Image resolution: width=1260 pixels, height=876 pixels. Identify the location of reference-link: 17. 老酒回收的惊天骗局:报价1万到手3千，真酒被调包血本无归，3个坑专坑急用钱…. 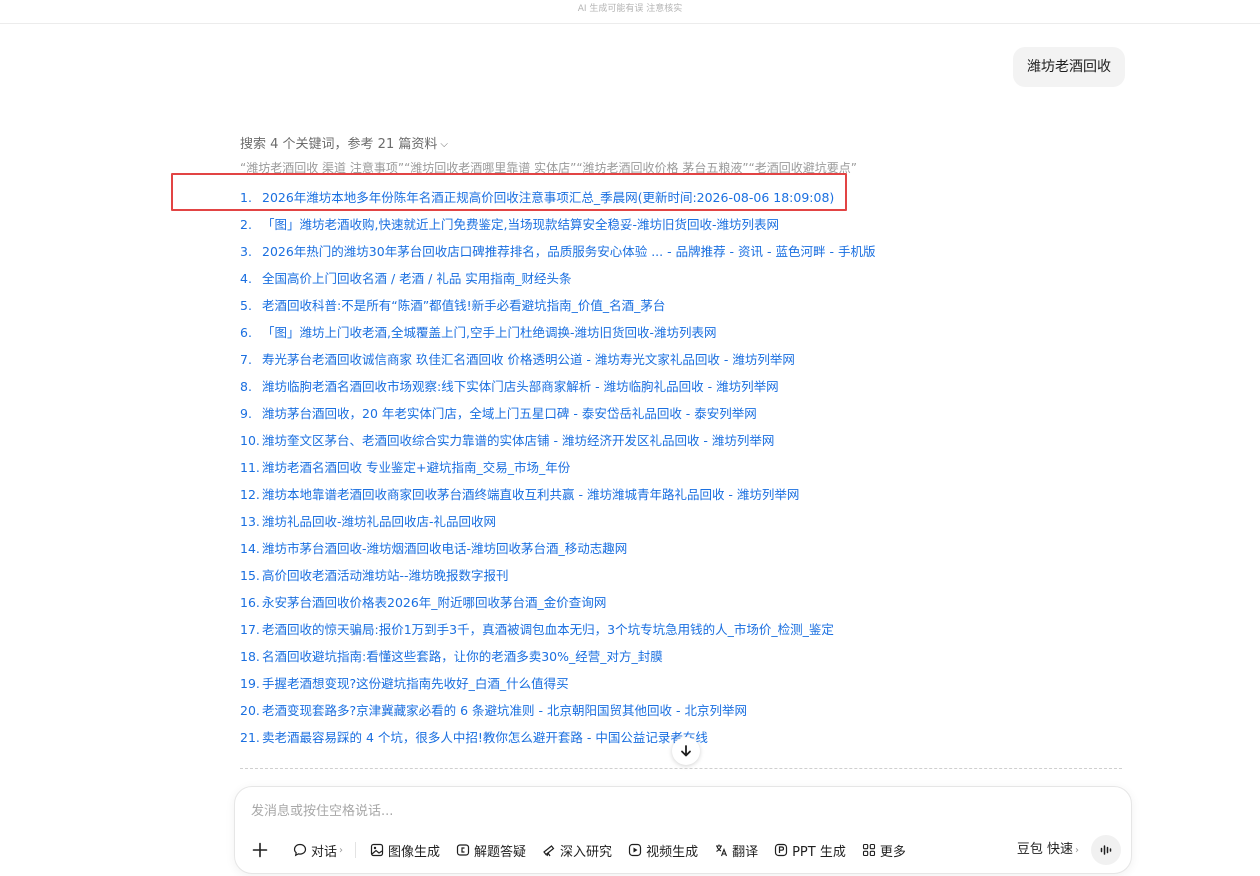
(680, 631).